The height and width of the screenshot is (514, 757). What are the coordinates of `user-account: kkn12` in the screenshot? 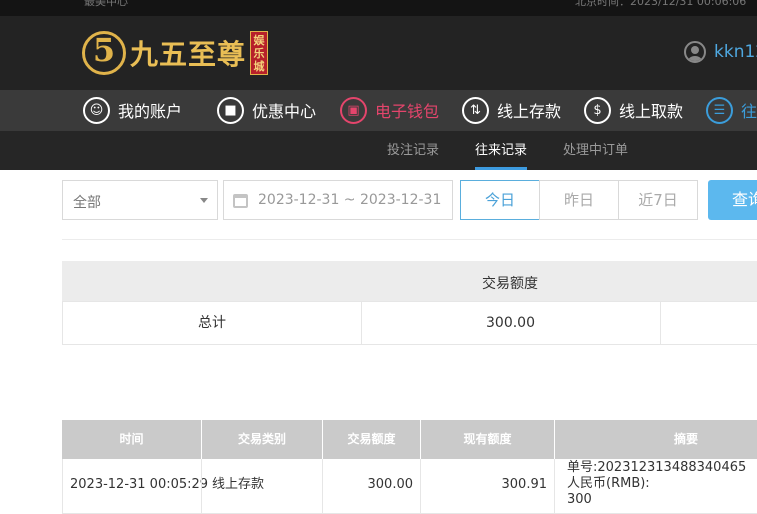 It's located at (720, 52).